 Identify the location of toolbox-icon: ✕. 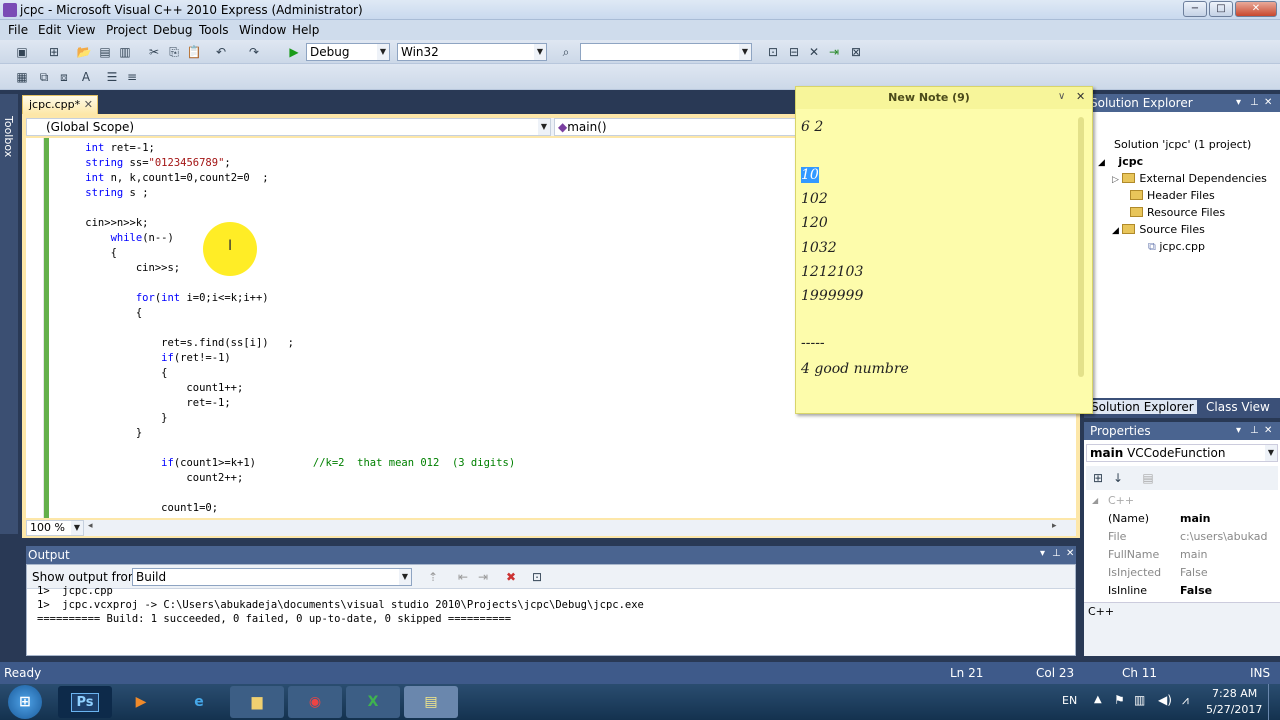
(814, 52).